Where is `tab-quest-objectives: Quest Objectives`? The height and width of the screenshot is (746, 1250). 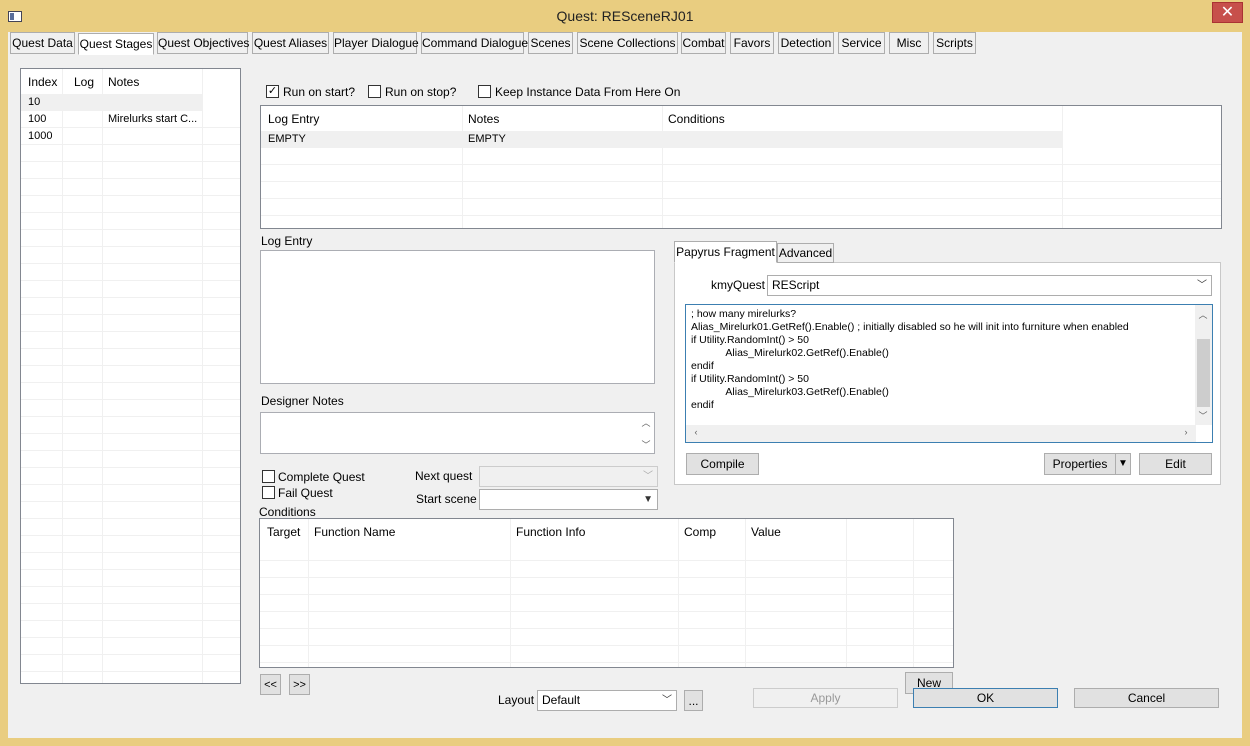
tab-quest-objectives: Quest Objectives is located at coordinates (203, 43).